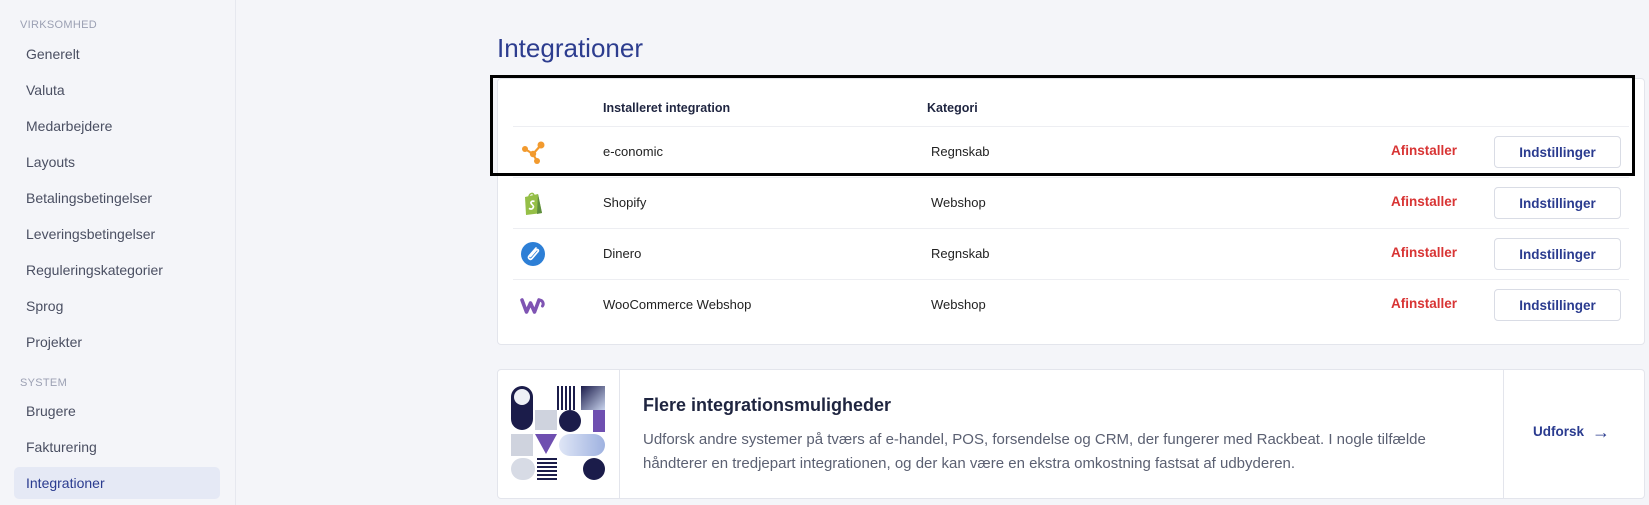  What do you see at coordinates (44, 383) in the screenshot?
I see `sidebar-section-label: SYSTEM` at bounding box center [44, 383].